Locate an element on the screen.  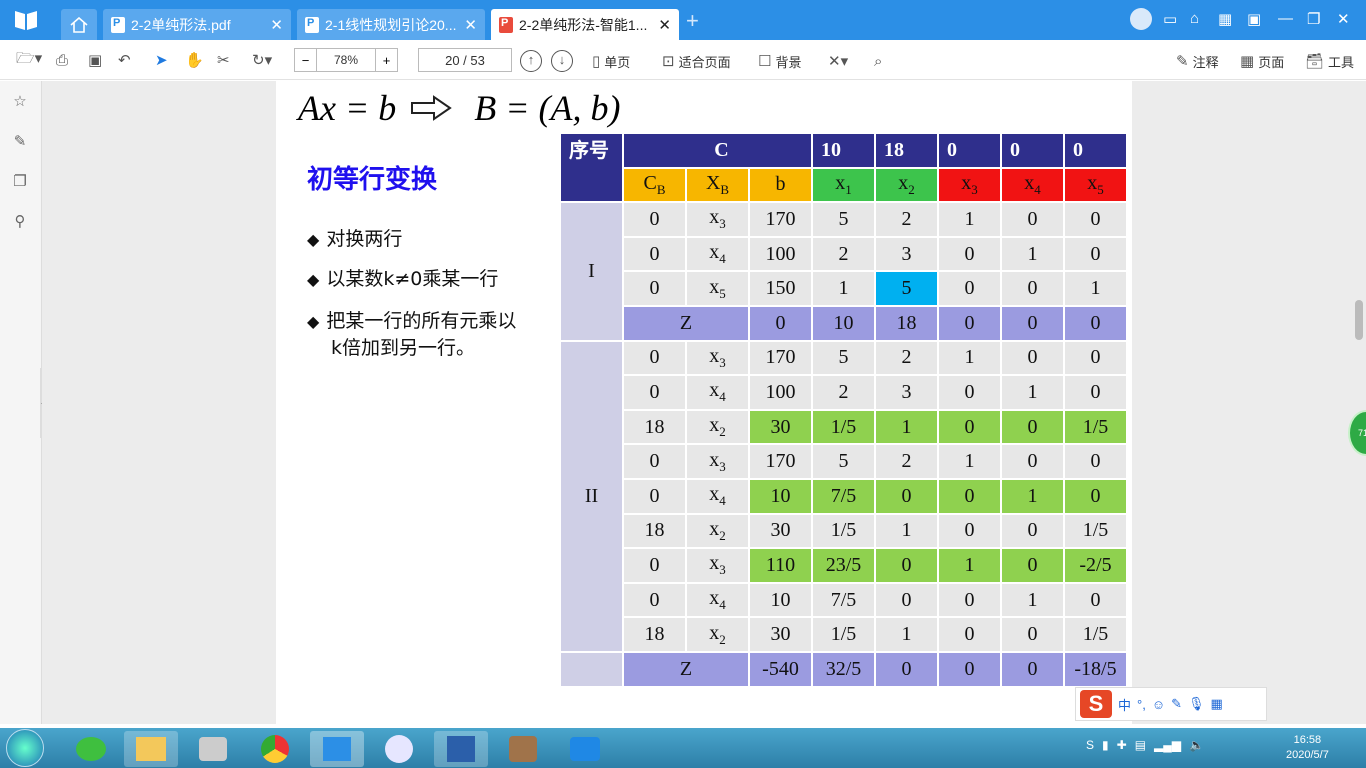
page-icon: ▯ is located at coordinates (596, 61).